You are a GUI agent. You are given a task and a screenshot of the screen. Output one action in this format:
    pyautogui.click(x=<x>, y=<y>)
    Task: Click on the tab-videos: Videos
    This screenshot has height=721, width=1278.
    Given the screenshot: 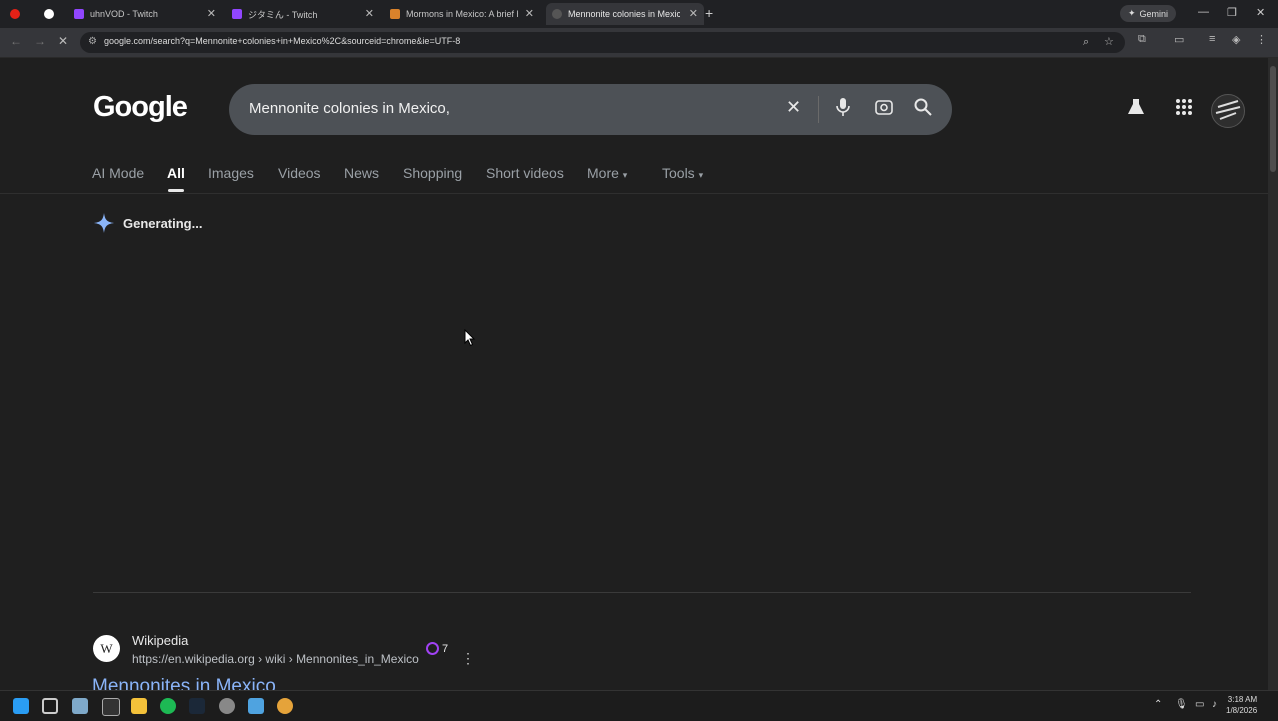 What is the action you would take?
    pyautogui.click(x=299, y=173)
    